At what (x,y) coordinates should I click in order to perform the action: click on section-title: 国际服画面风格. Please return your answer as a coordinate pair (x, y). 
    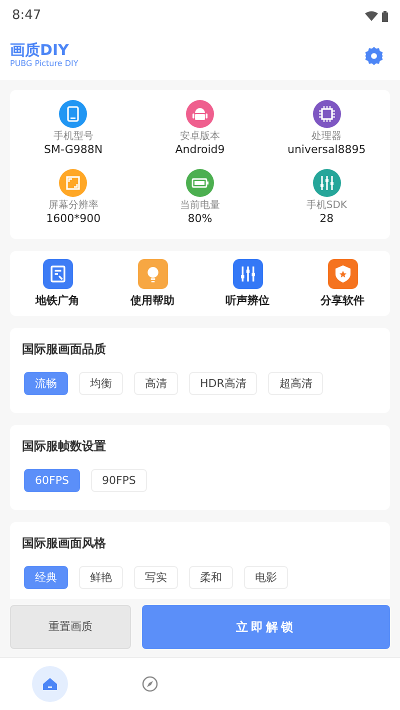
    Looking at the image, I should click on (64, 543).